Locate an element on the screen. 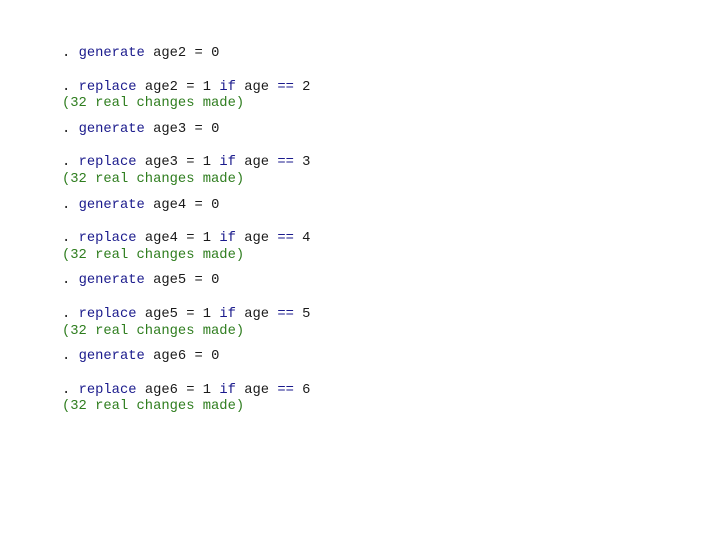 The height and width of the screenshot is (540, 720). generate-command-block: . generate age3 = 0 is located at coordinates (186, 130).